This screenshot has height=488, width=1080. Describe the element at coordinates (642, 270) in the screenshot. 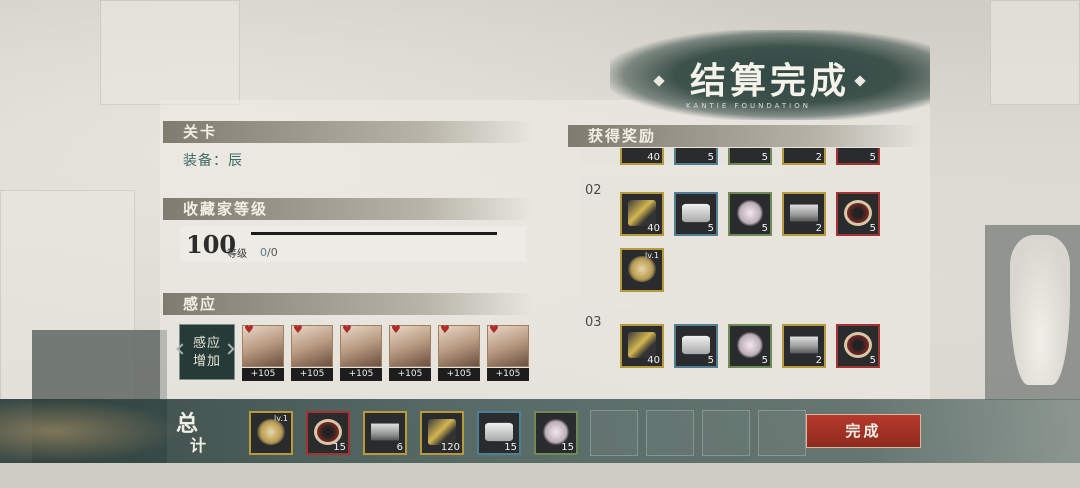

I see `reward-item: lv.1` at that location.